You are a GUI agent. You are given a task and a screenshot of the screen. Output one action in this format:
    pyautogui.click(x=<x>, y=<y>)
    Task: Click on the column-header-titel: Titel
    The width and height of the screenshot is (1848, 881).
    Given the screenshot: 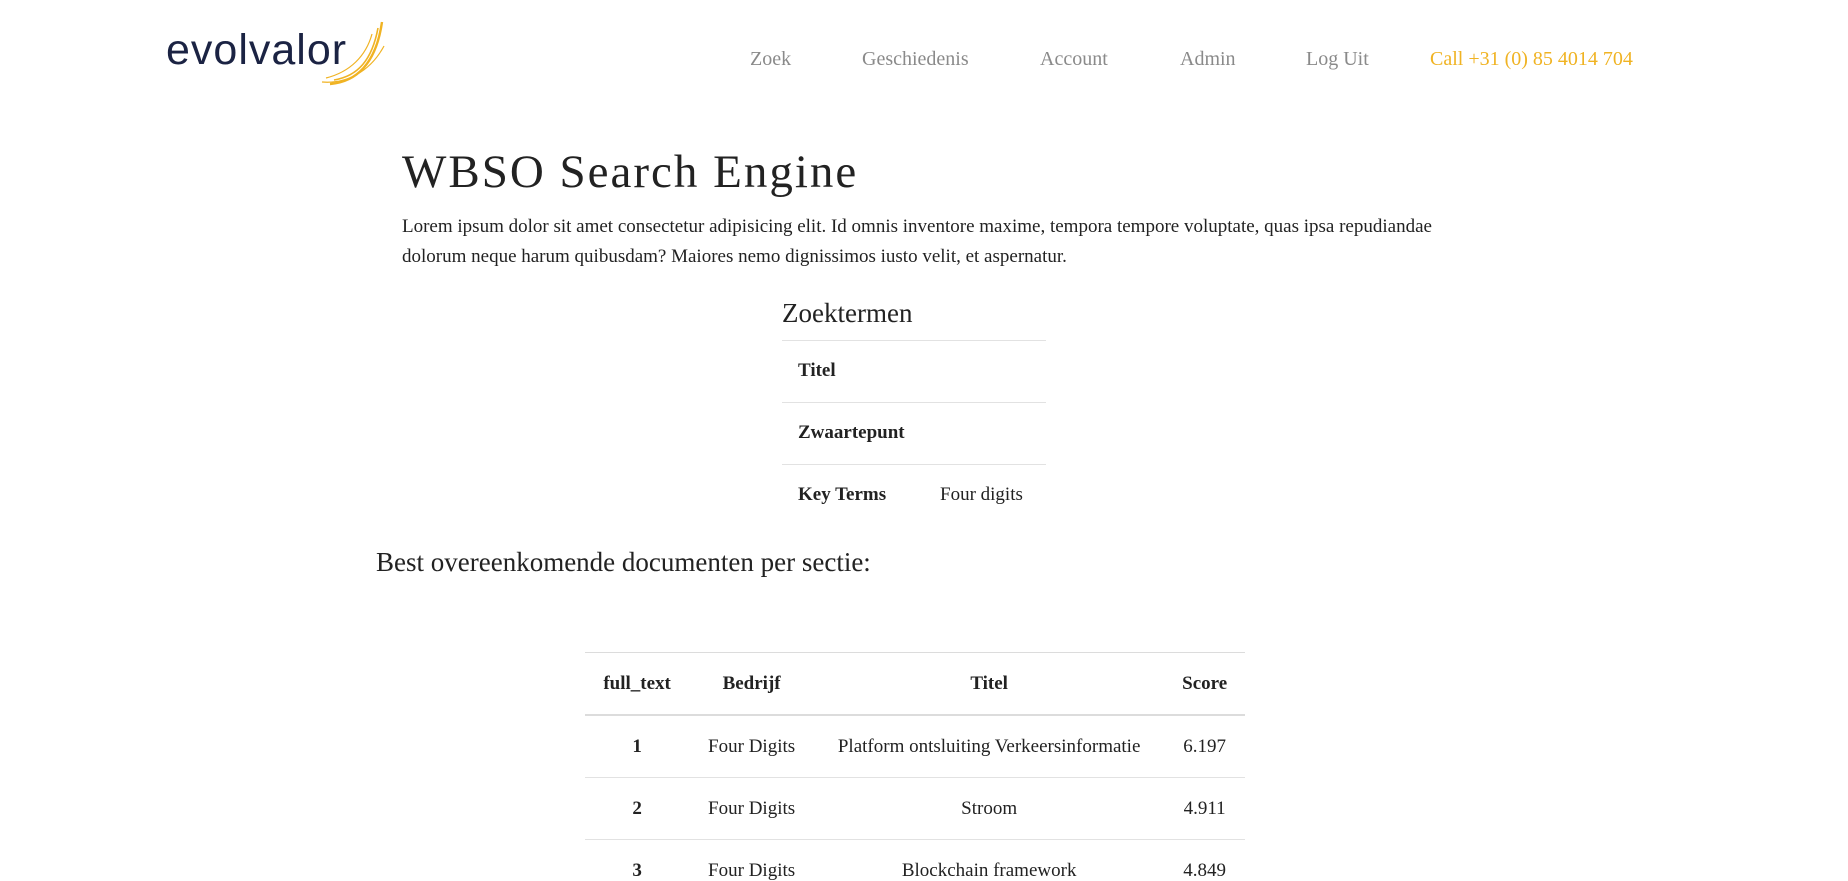 What is the action you would take?
    pyautogui.click(x=989, y=684)
    